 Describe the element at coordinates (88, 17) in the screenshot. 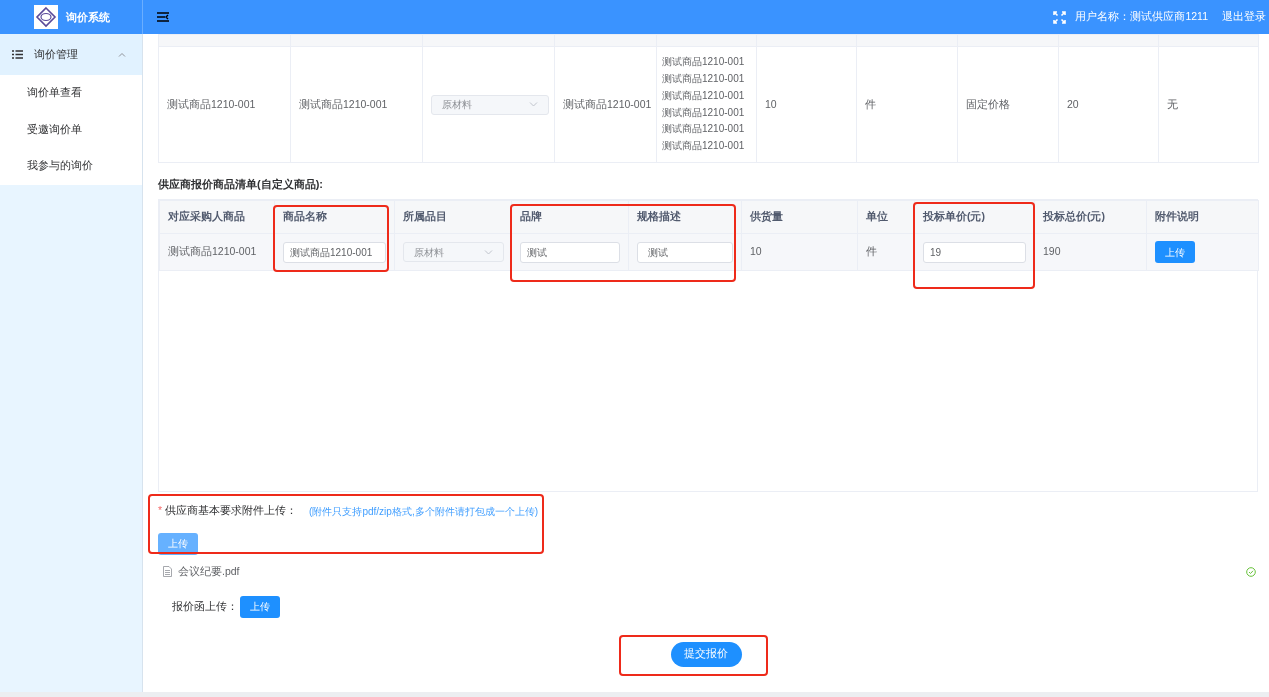

I see `app-title: 询价系统` at that location.